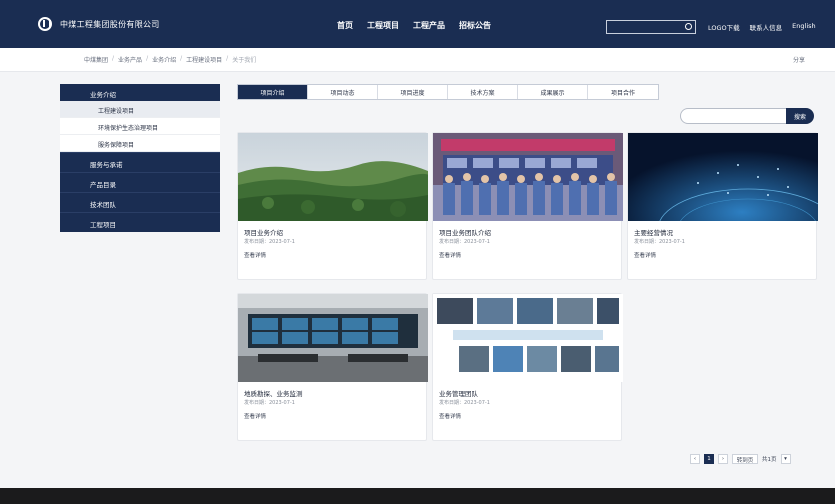 The width and height of the screenshot is (835, 504). I want to click on tab-intro: 项目介绍, so click(273, 92).